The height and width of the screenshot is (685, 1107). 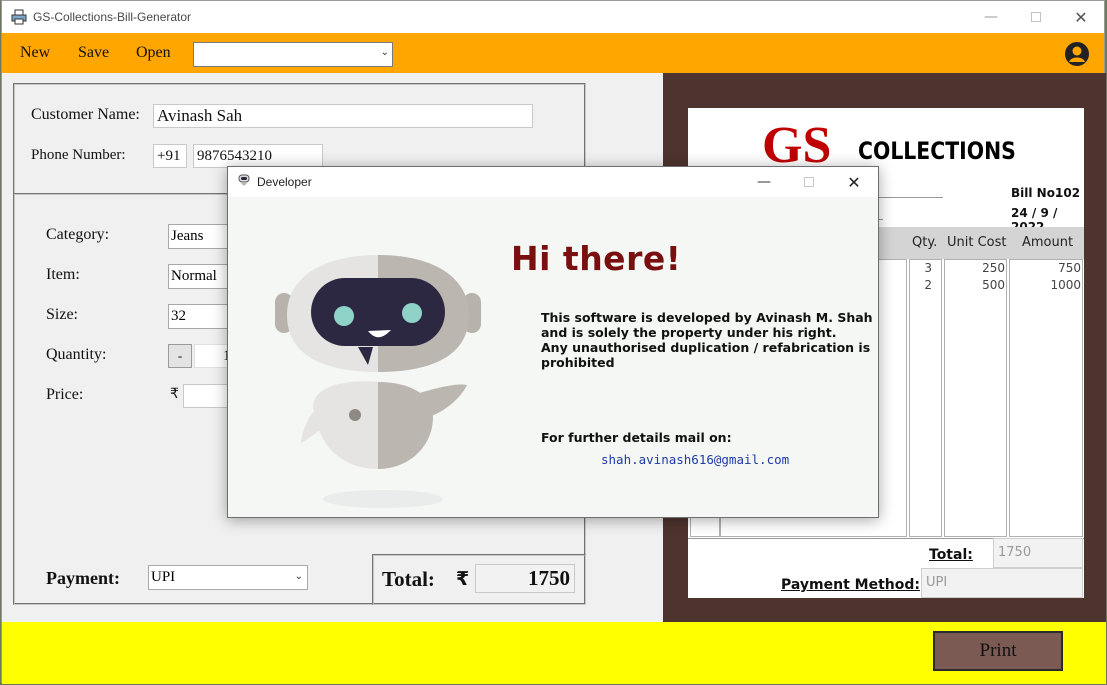 What do you see at coordinates (1077, 54) in the screenshot?
I see `user-account-icon` at bounding box center [1077, 54].